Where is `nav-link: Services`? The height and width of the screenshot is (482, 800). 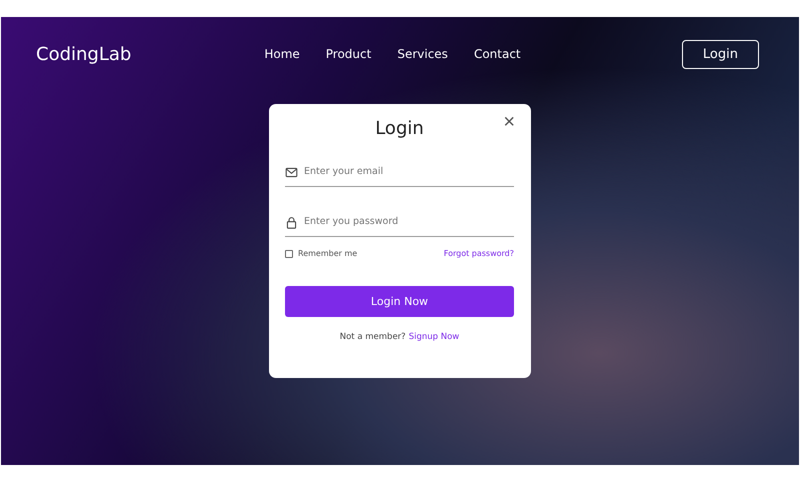
nav-link: Services is located at coordinates (422, 54).